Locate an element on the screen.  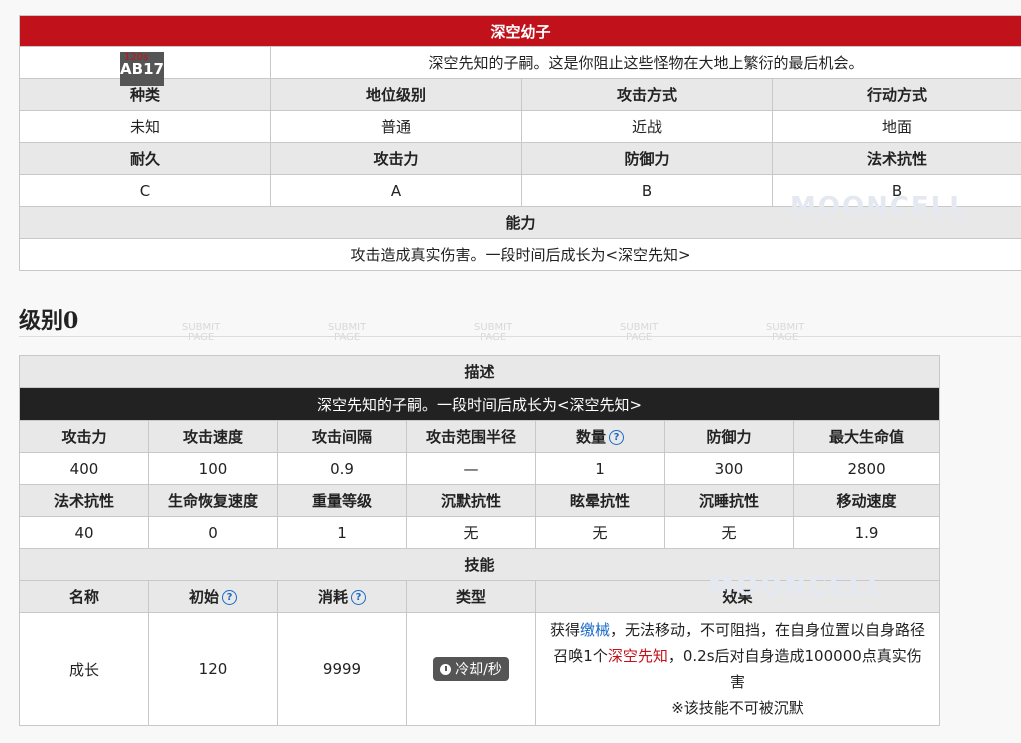
level-title: 级别0 is located at coordinates (49, 321).